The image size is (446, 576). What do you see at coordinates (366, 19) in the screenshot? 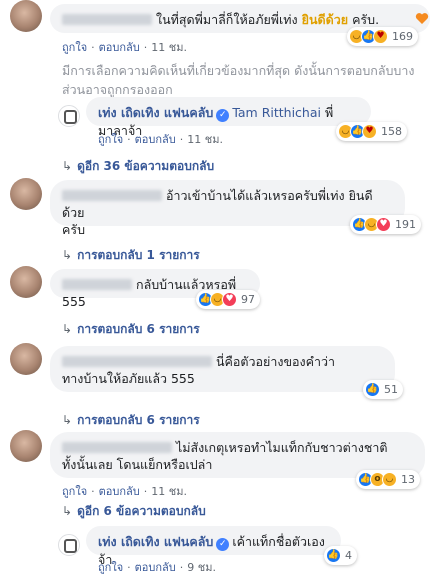
I see `comment-text-tail: ครับ.` at bounding box center [366, 19].